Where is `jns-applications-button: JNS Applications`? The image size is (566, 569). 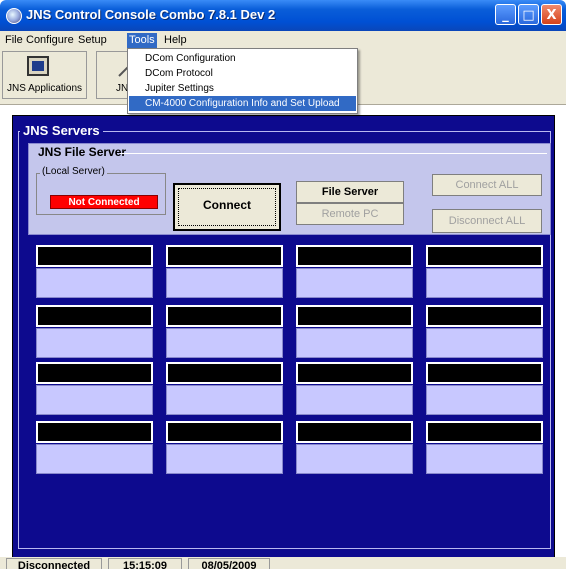
jns-applications-button: JNS Applications is located at coordinates (44, 75).